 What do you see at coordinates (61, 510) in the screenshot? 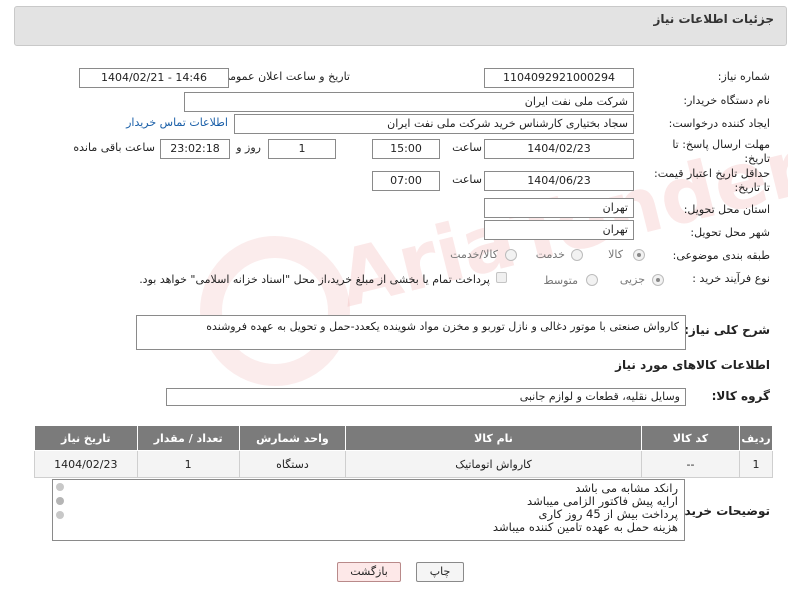
I see `notes-scrollbar` at bounding box center [61, 510].